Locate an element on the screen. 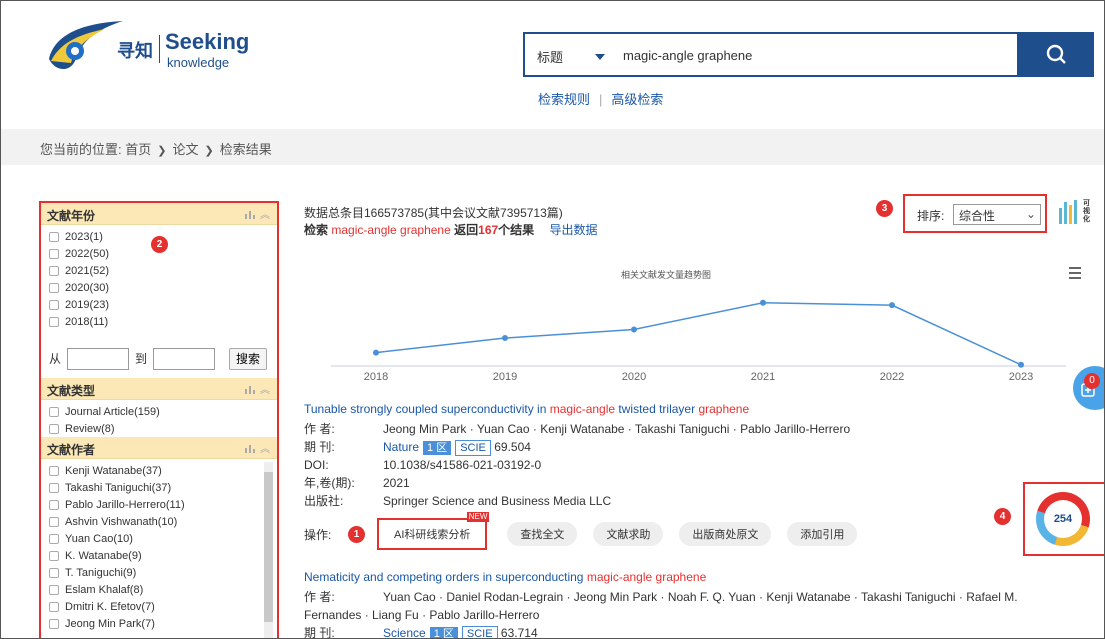 The width and height of the screenshot is (1105, 639). author-option: Jeong Min Park(7) is located at coordinates (159, 623).